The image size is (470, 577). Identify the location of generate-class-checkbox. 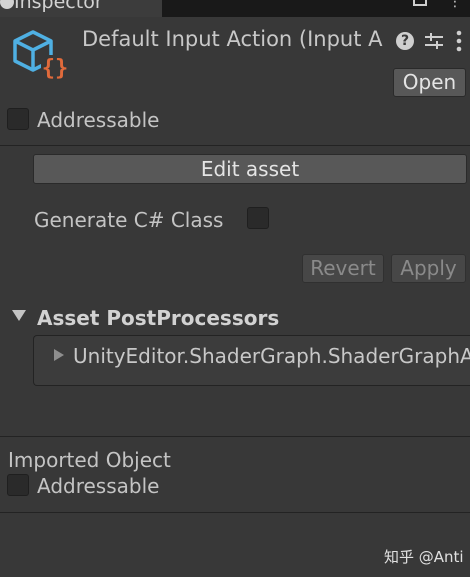
(258, 218).